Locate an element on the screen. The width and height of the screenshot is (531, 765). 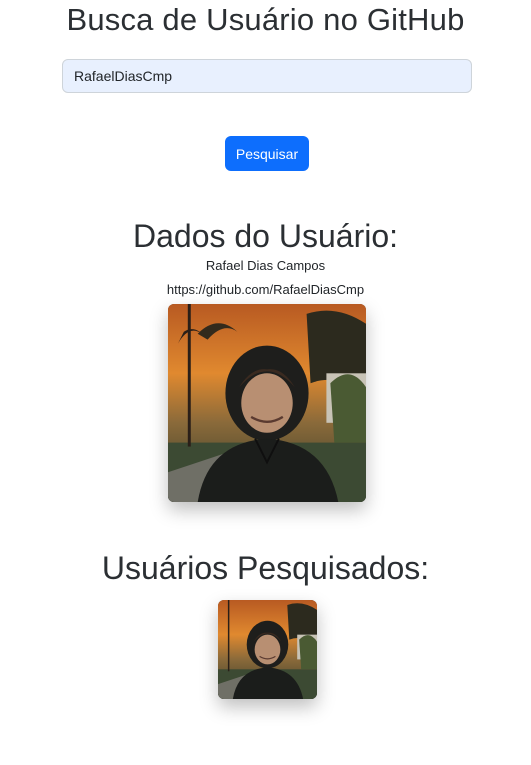
user-full-name: Rafael Dias Campos is located at coordinates (265, 265).